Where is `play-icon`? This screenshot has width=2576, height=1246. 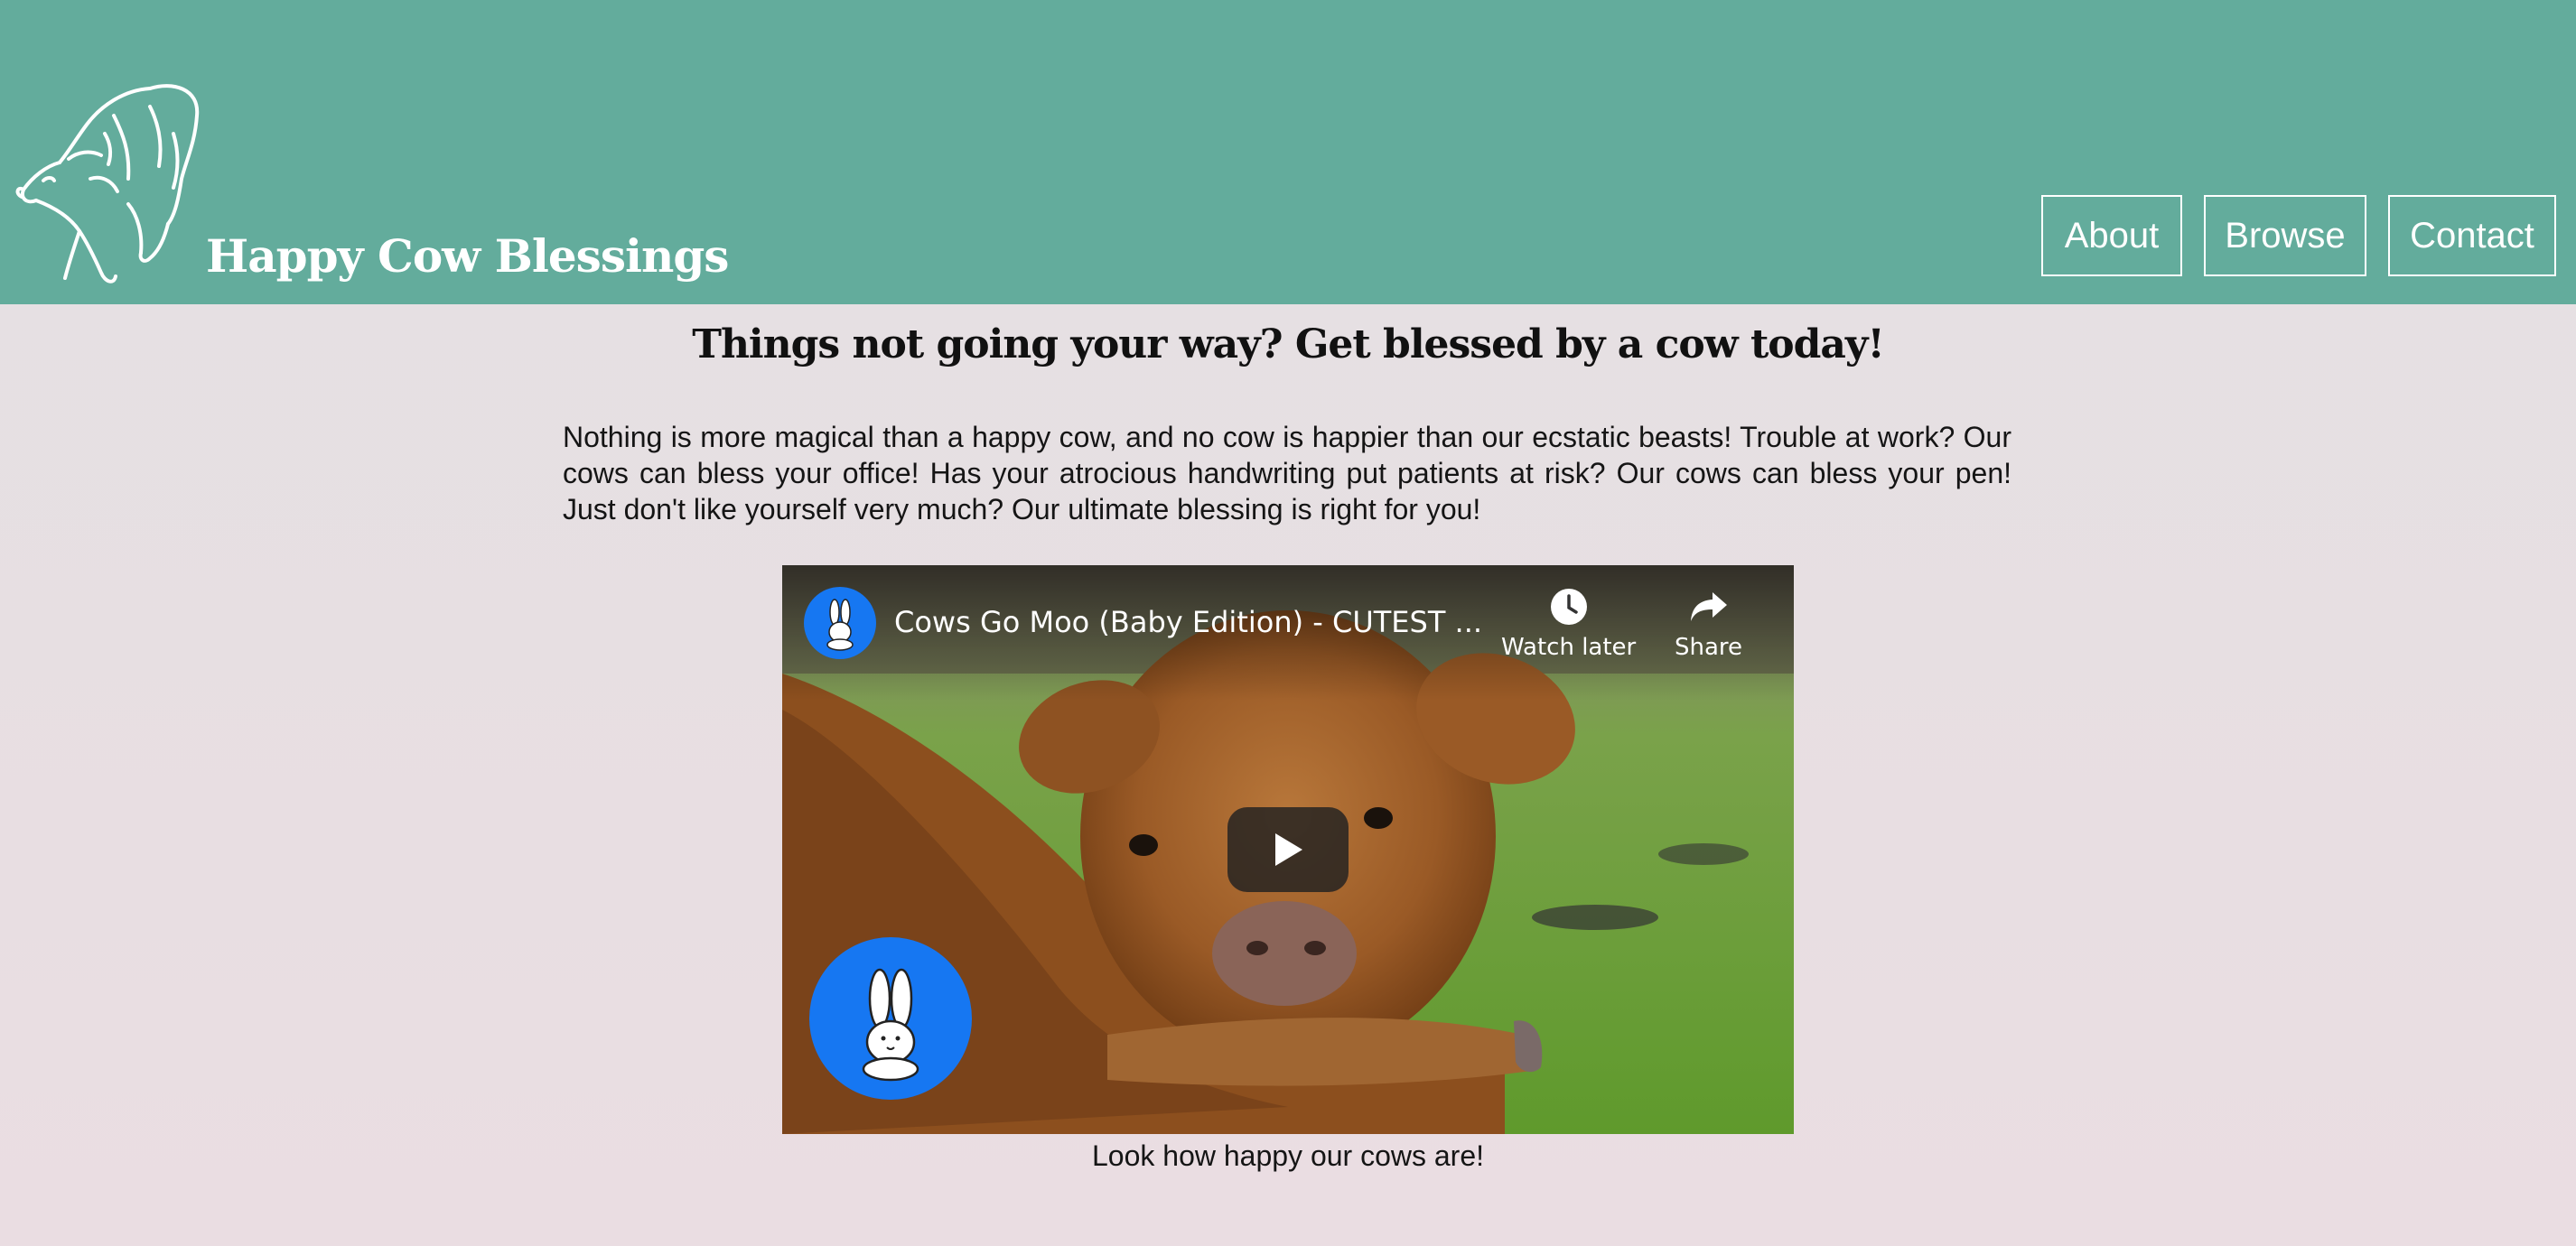 play-icon is located at coordinates (1288, 849).